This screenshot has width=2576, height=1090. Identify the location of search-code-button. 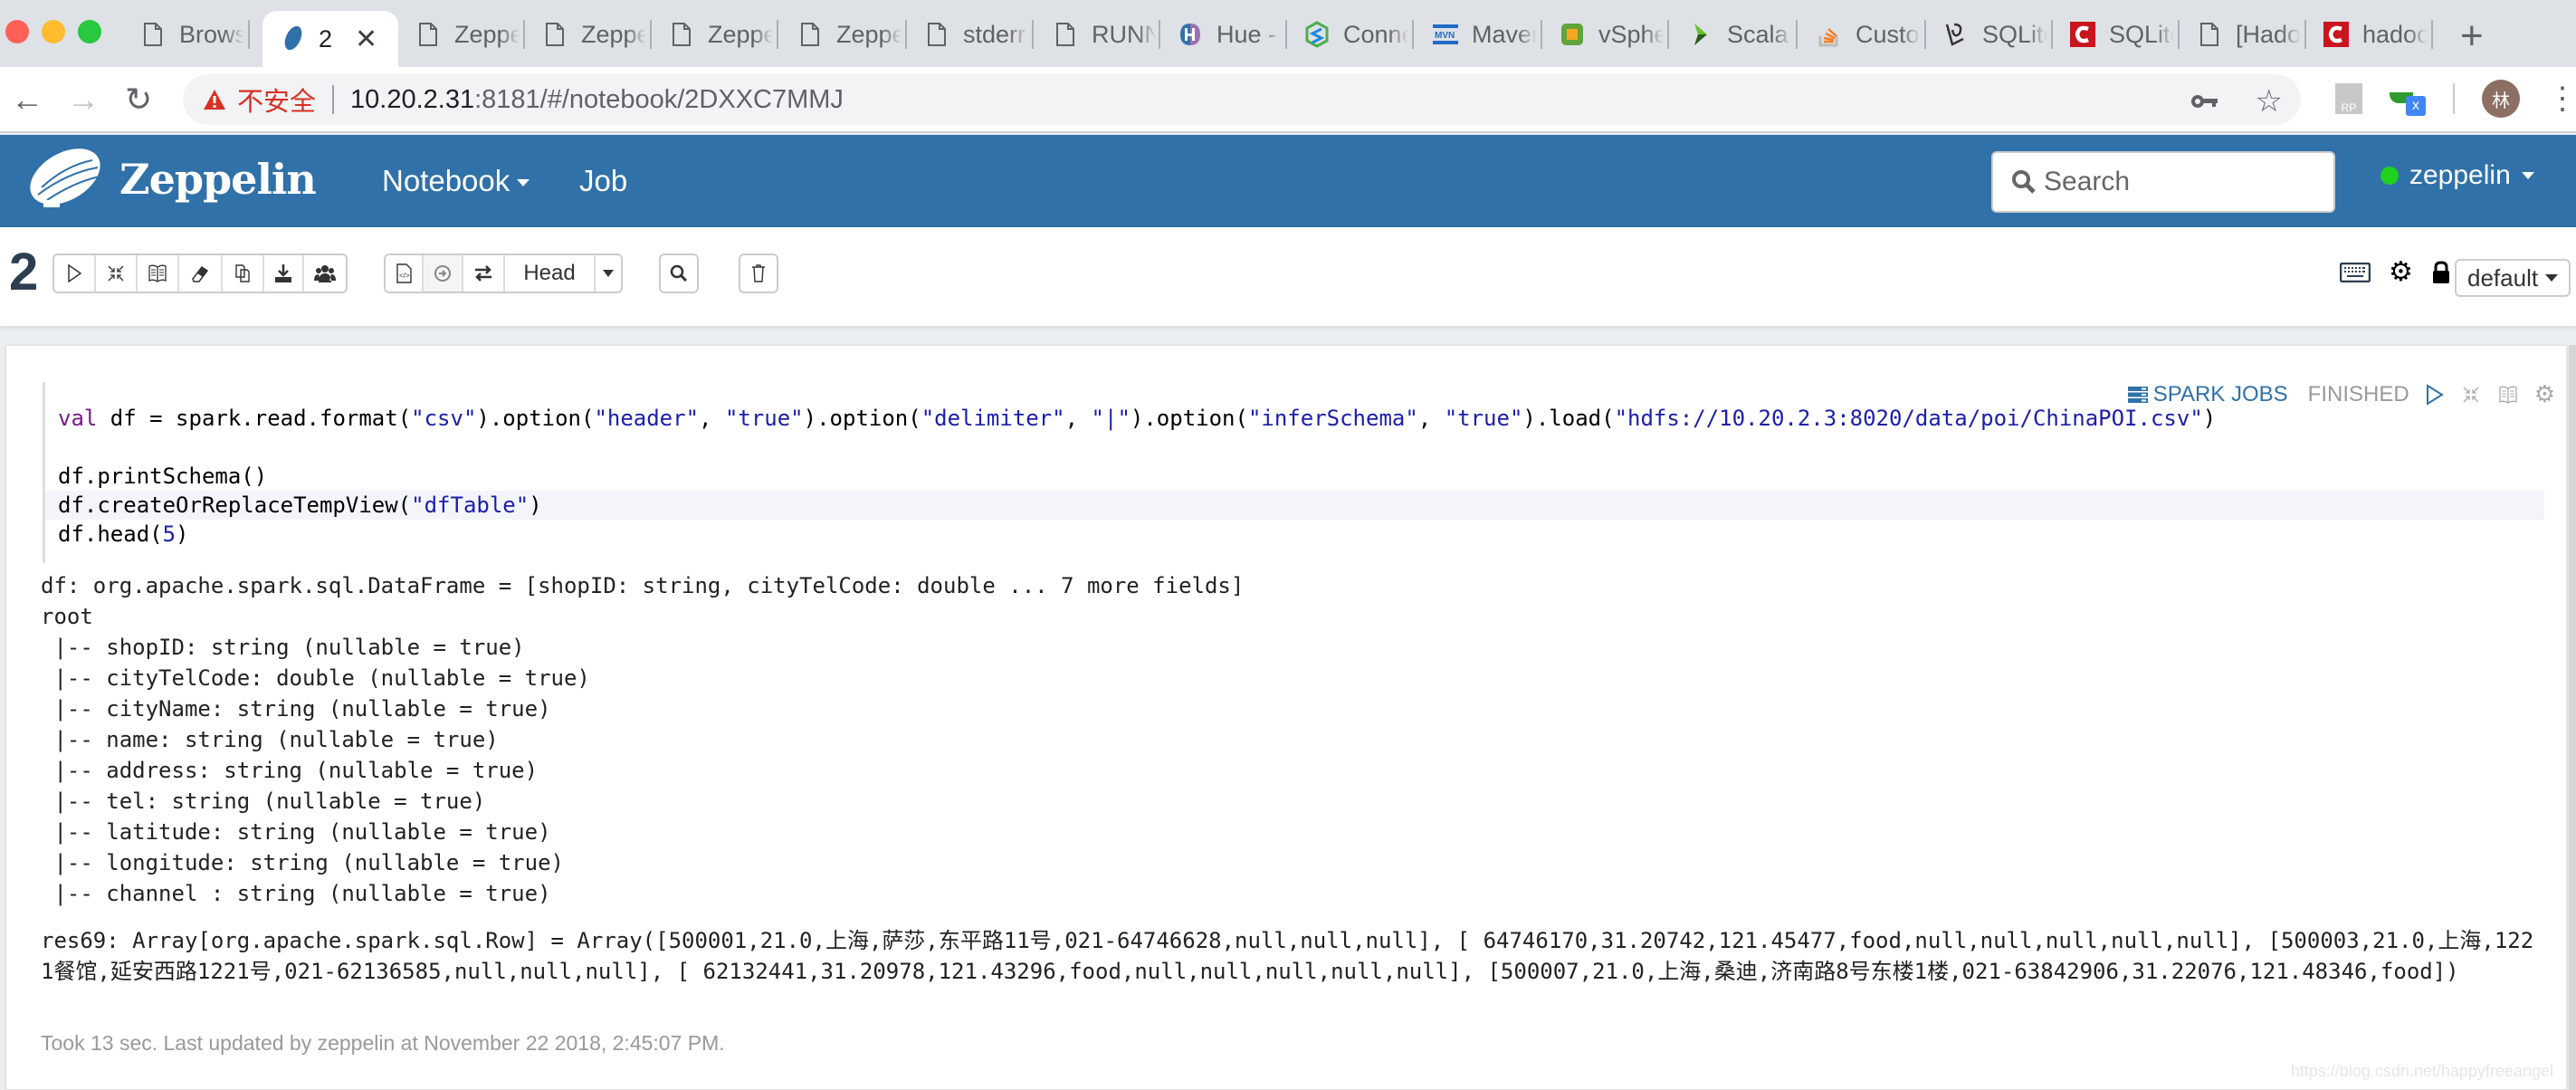
(679, 273).